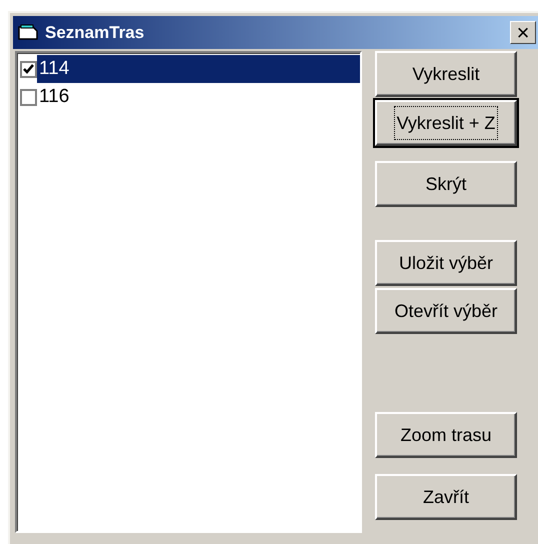 This screenshot has height=544, width=538. What do you see at coordinates (446, 74) in the screenshot?
I see `action-button: Vykreslit` at bounding box center [446, 74].